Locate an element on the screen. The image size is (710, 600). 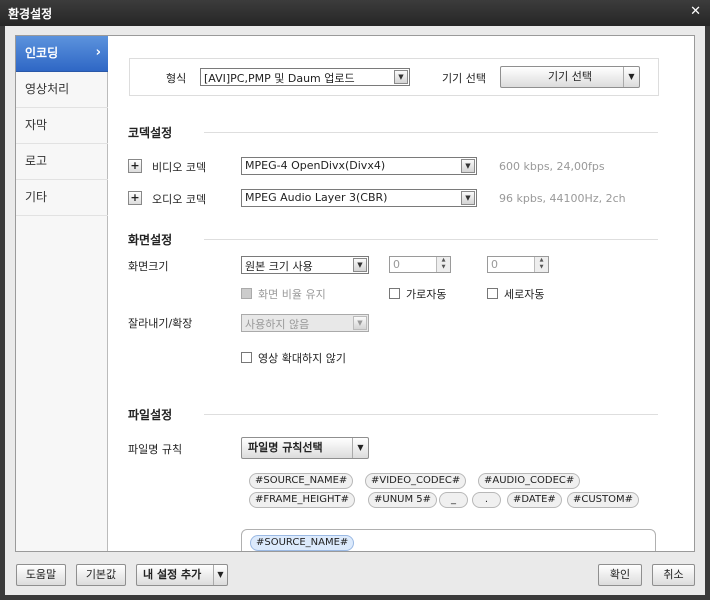
format-label: 형식 is located at coordinates (176, 78).